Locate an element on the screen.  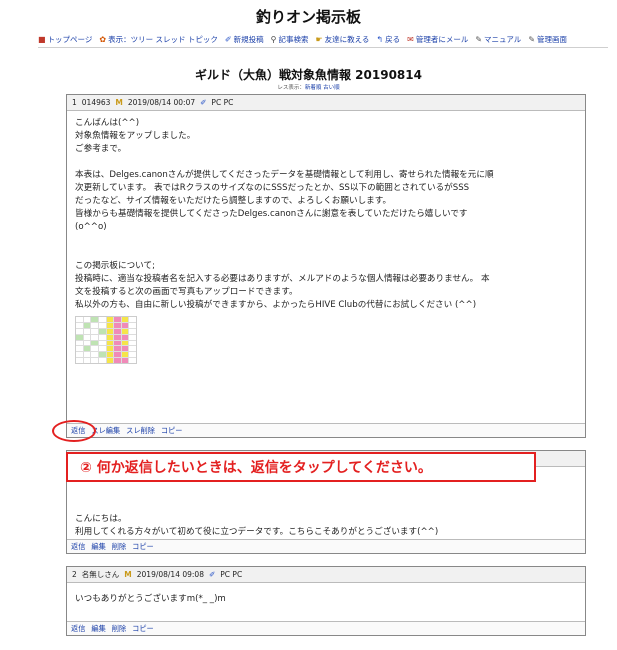
reply-highlight-circle is located at coordinates (74, 431).